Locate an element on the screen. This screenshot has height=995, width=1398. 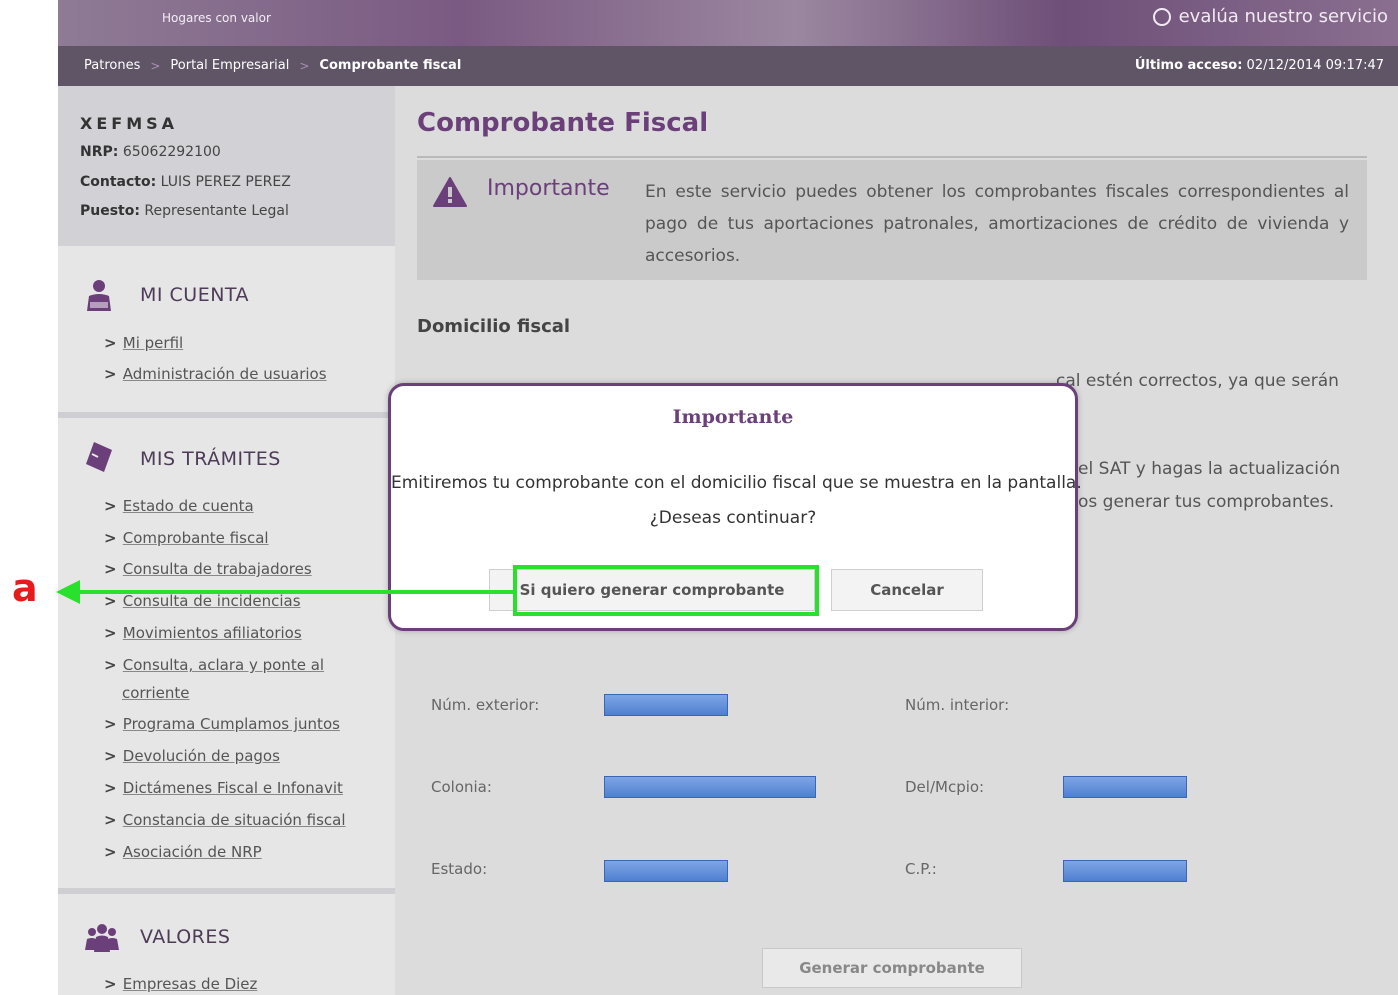
sidebar-item-consulta-aclara-cont: corriente is located at coordinates (156, 693).